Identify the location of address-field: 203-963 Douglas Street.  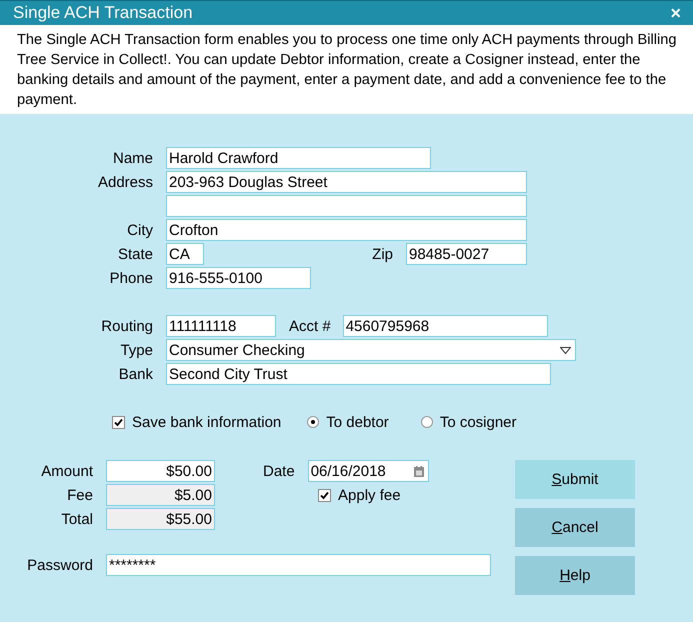
(346, 182).